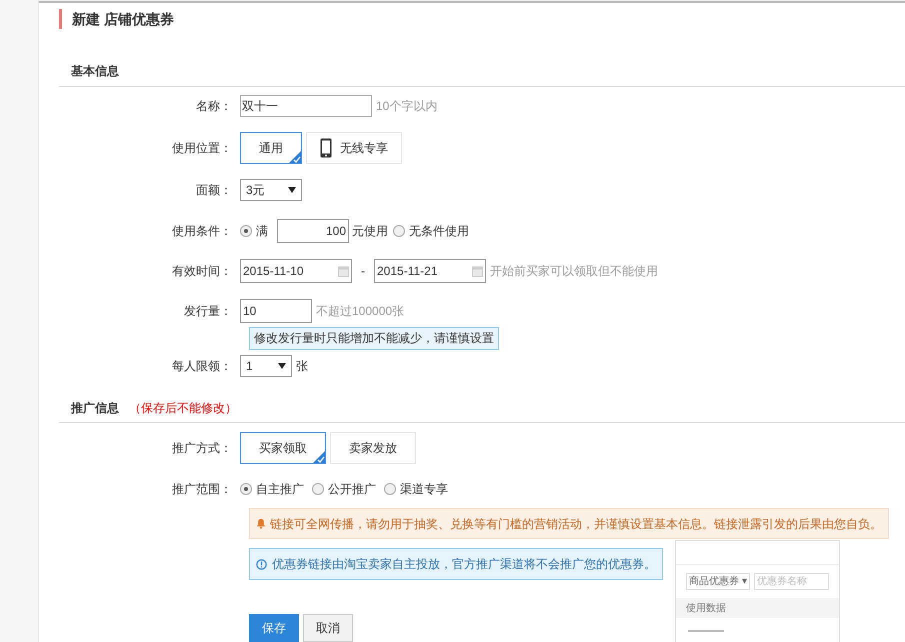  What do you see at coordinates (326, 148) in the screenshot?
I see `phone-icon` at bounding box center [326, 148].